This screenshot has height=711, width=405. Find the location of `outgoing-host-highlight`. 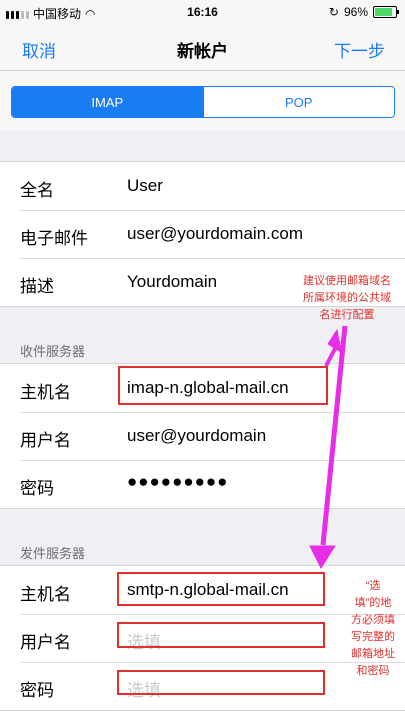

outgoing-host-highlight is located at coordinates (221, 589).